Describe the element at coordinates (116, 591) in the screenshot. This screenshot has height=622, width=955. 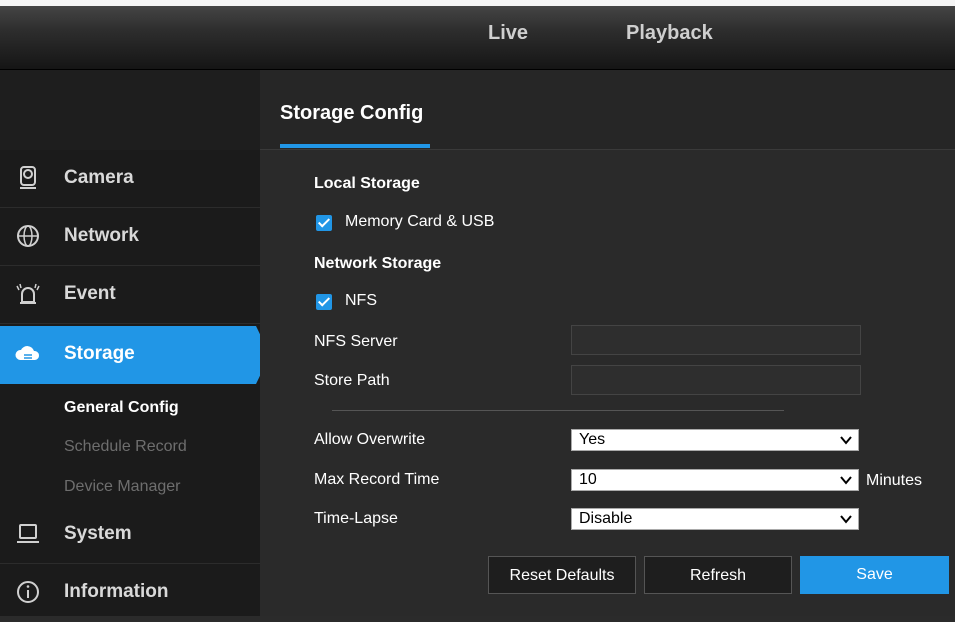
I see `sidebar-item-label: Information` at that location.